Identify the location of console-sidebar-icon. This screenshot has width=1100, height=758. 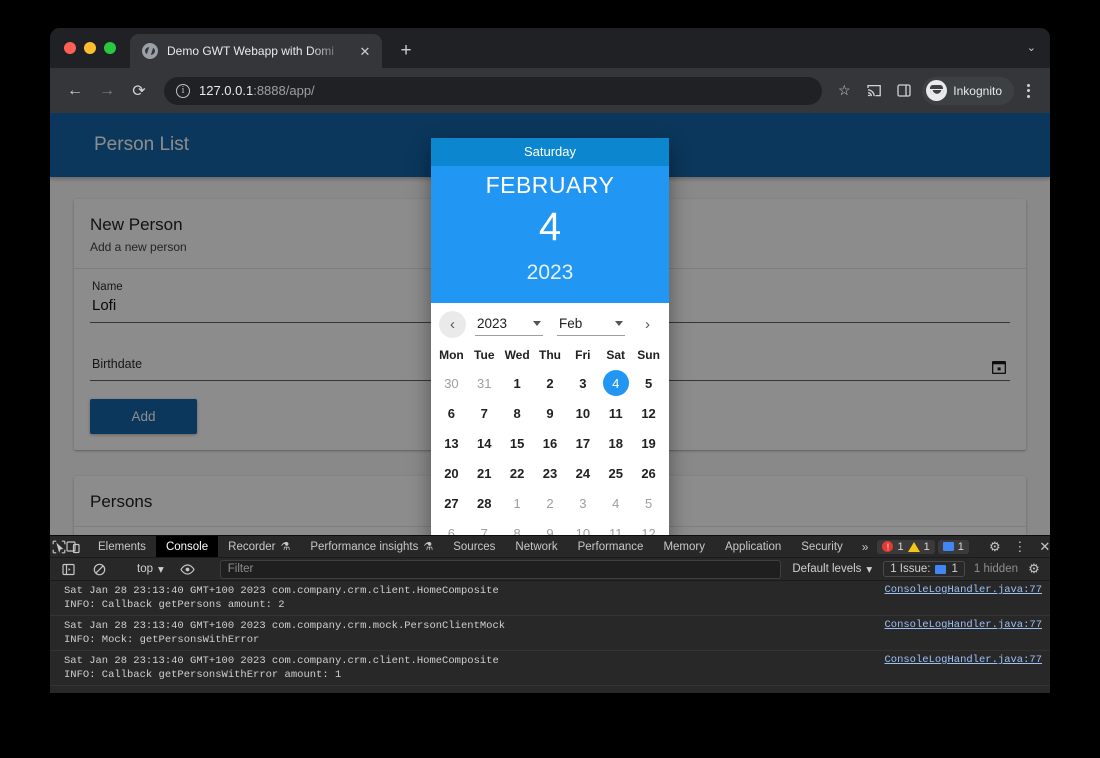
(68, 569).